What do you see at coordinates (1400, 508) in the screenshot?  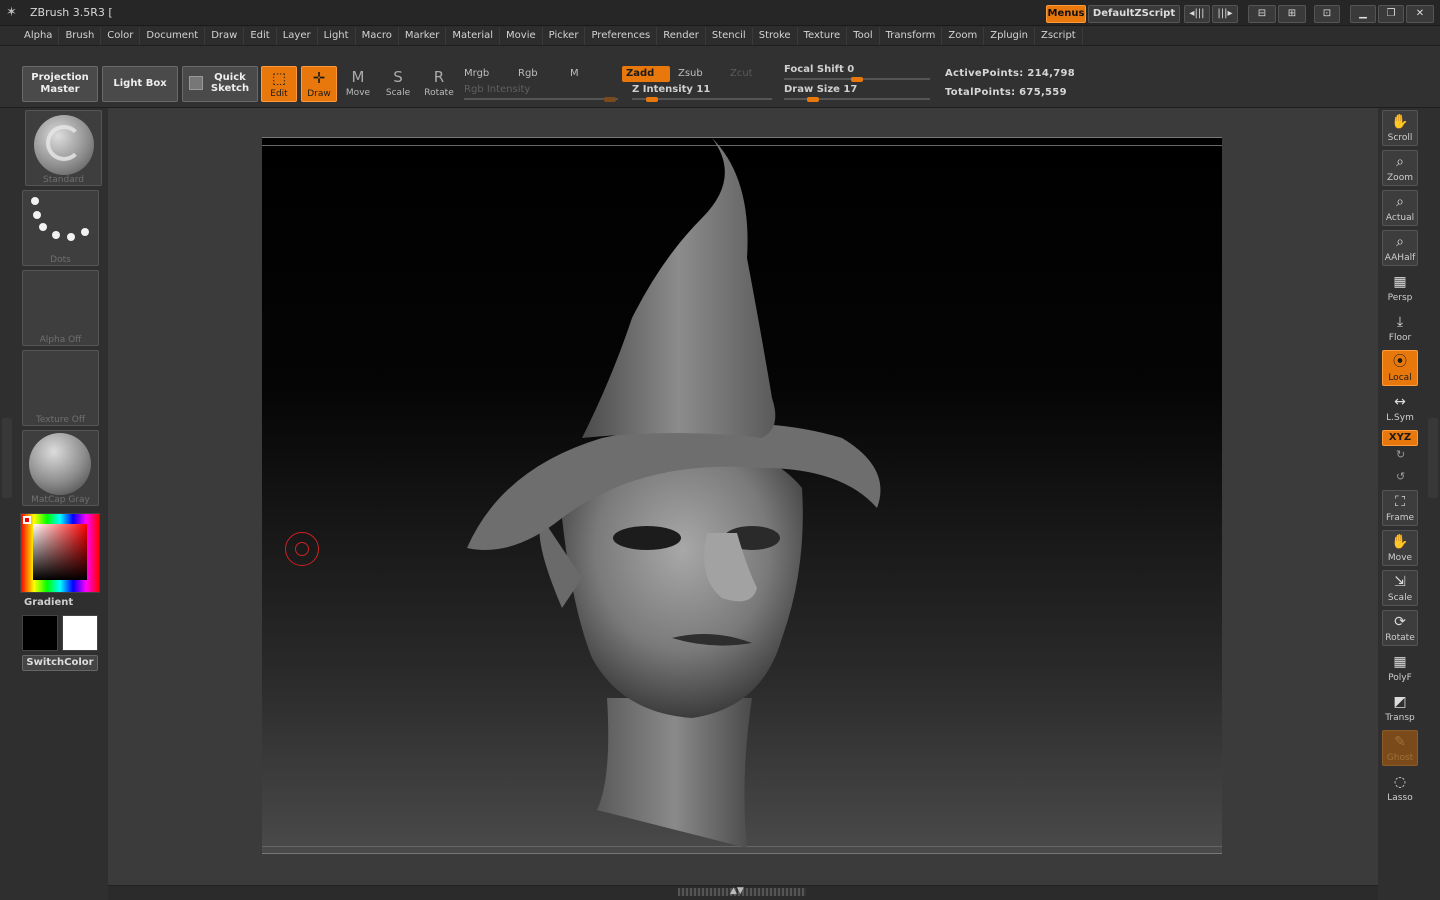 I see `frame-button: ⛶ Frame` at bounding box center [1400, 508].